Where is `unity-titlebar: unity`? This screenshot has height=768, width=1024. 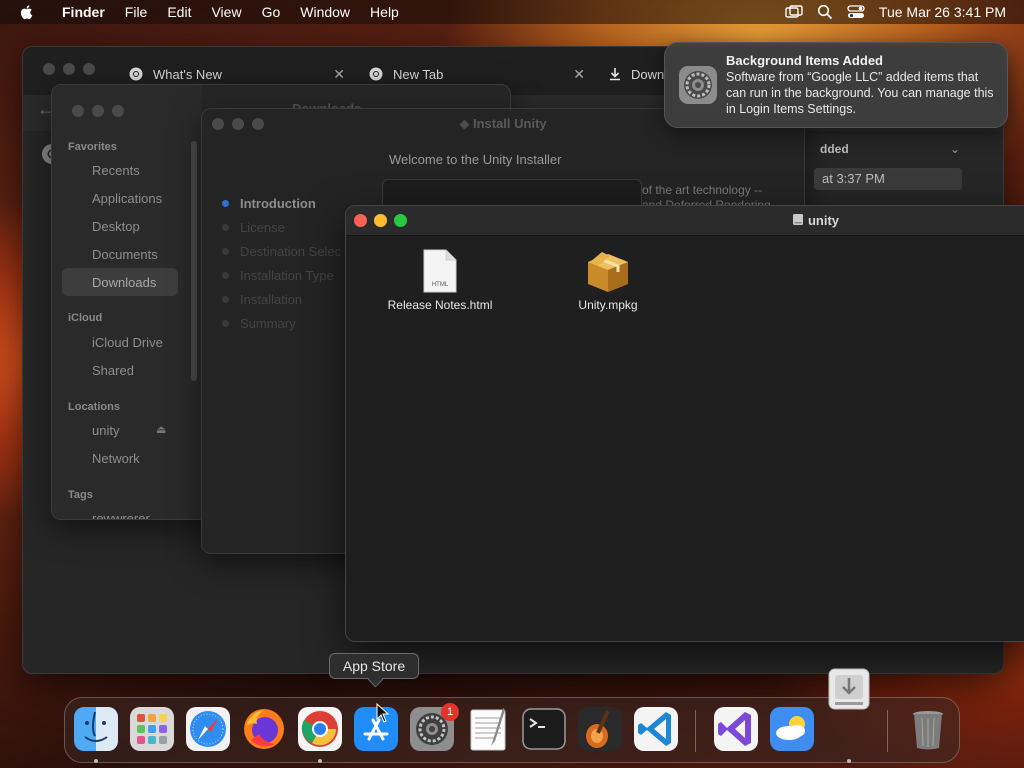 unity-titlebar: unity is located at coordinates (685, 221).